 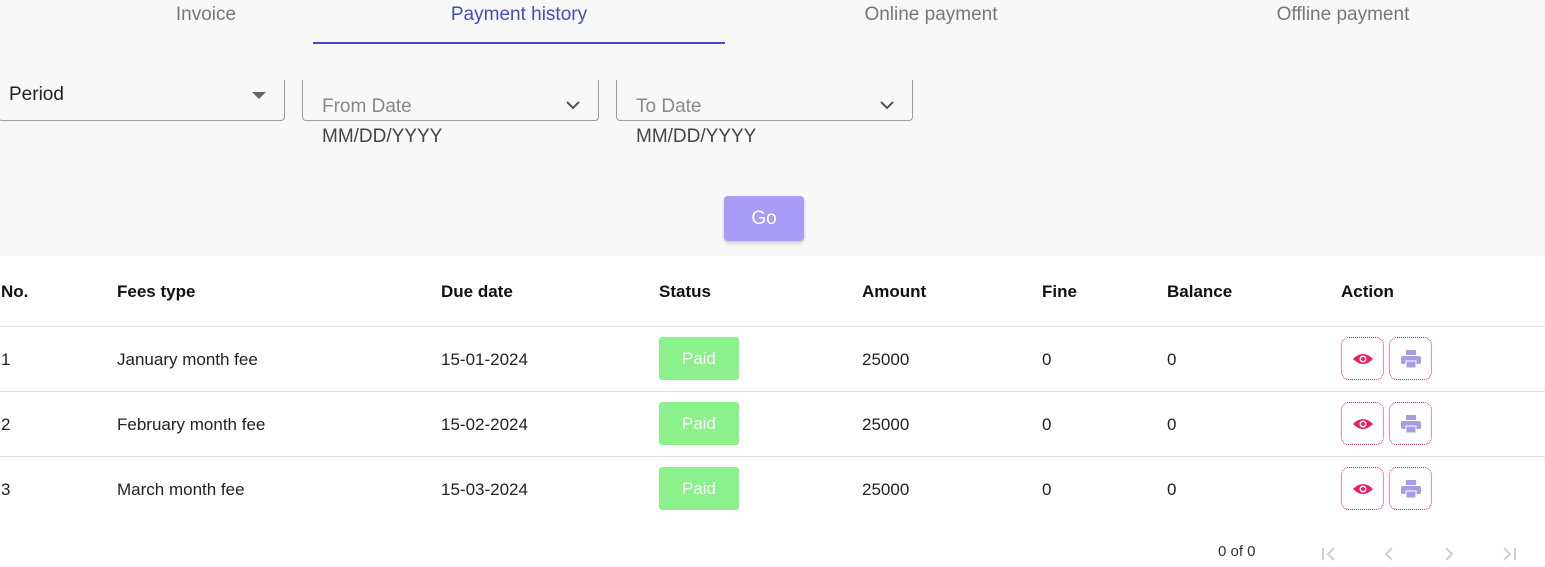 What do you see at coordinates (156, 291) in the screenshot?
I see `column-header-fees-type: Fees type` at bounding box center [156, 291].